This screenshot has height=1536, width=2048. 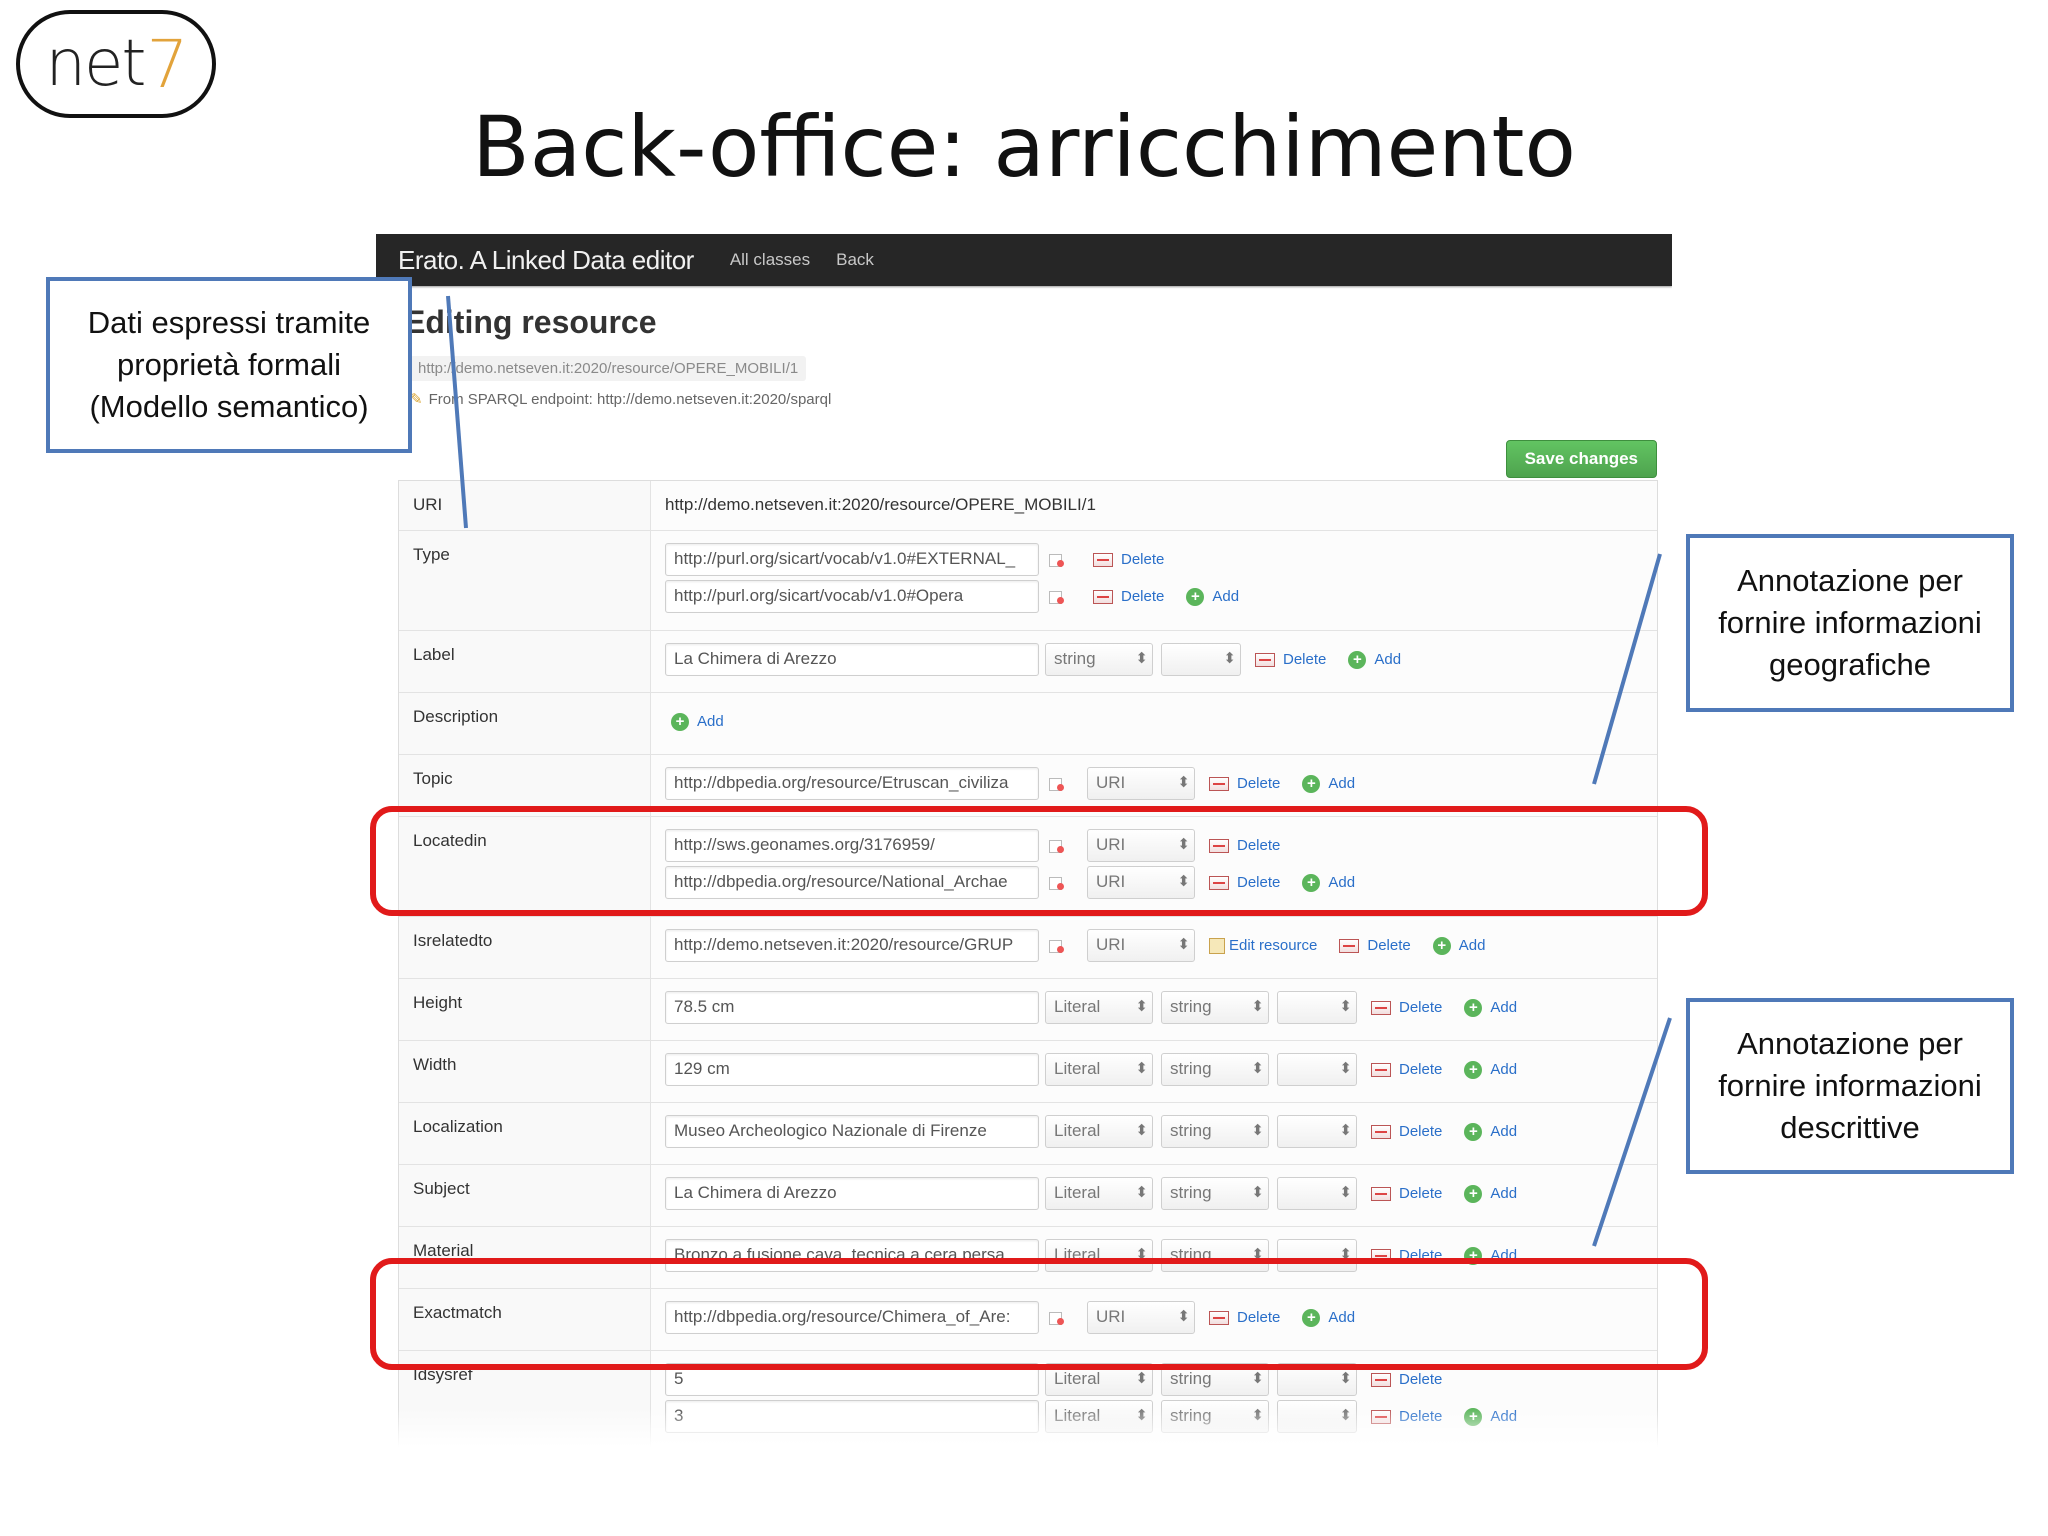 I want to click on row-width: Width 129 cm Literal string Delete +Add, so click(x=1028, y=1072).